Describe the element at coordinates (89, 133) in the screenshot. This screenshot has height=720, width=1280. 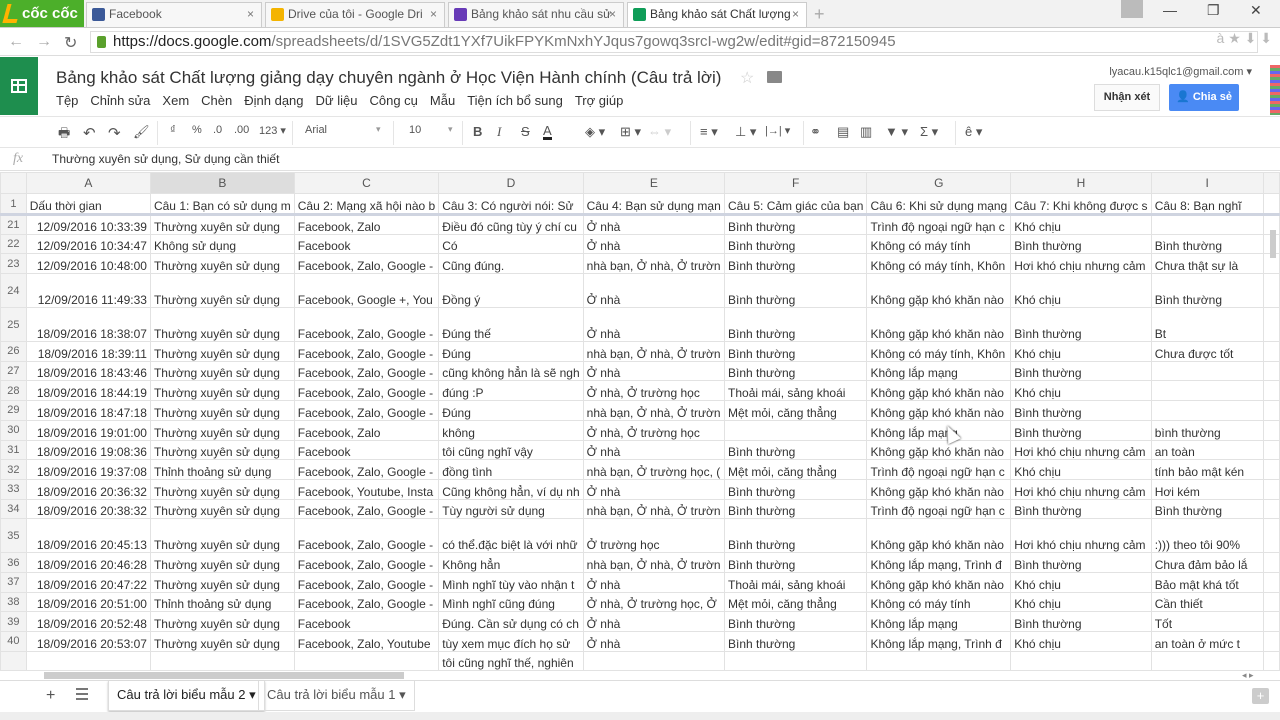
I see `undo-icon: ↶` at that location.